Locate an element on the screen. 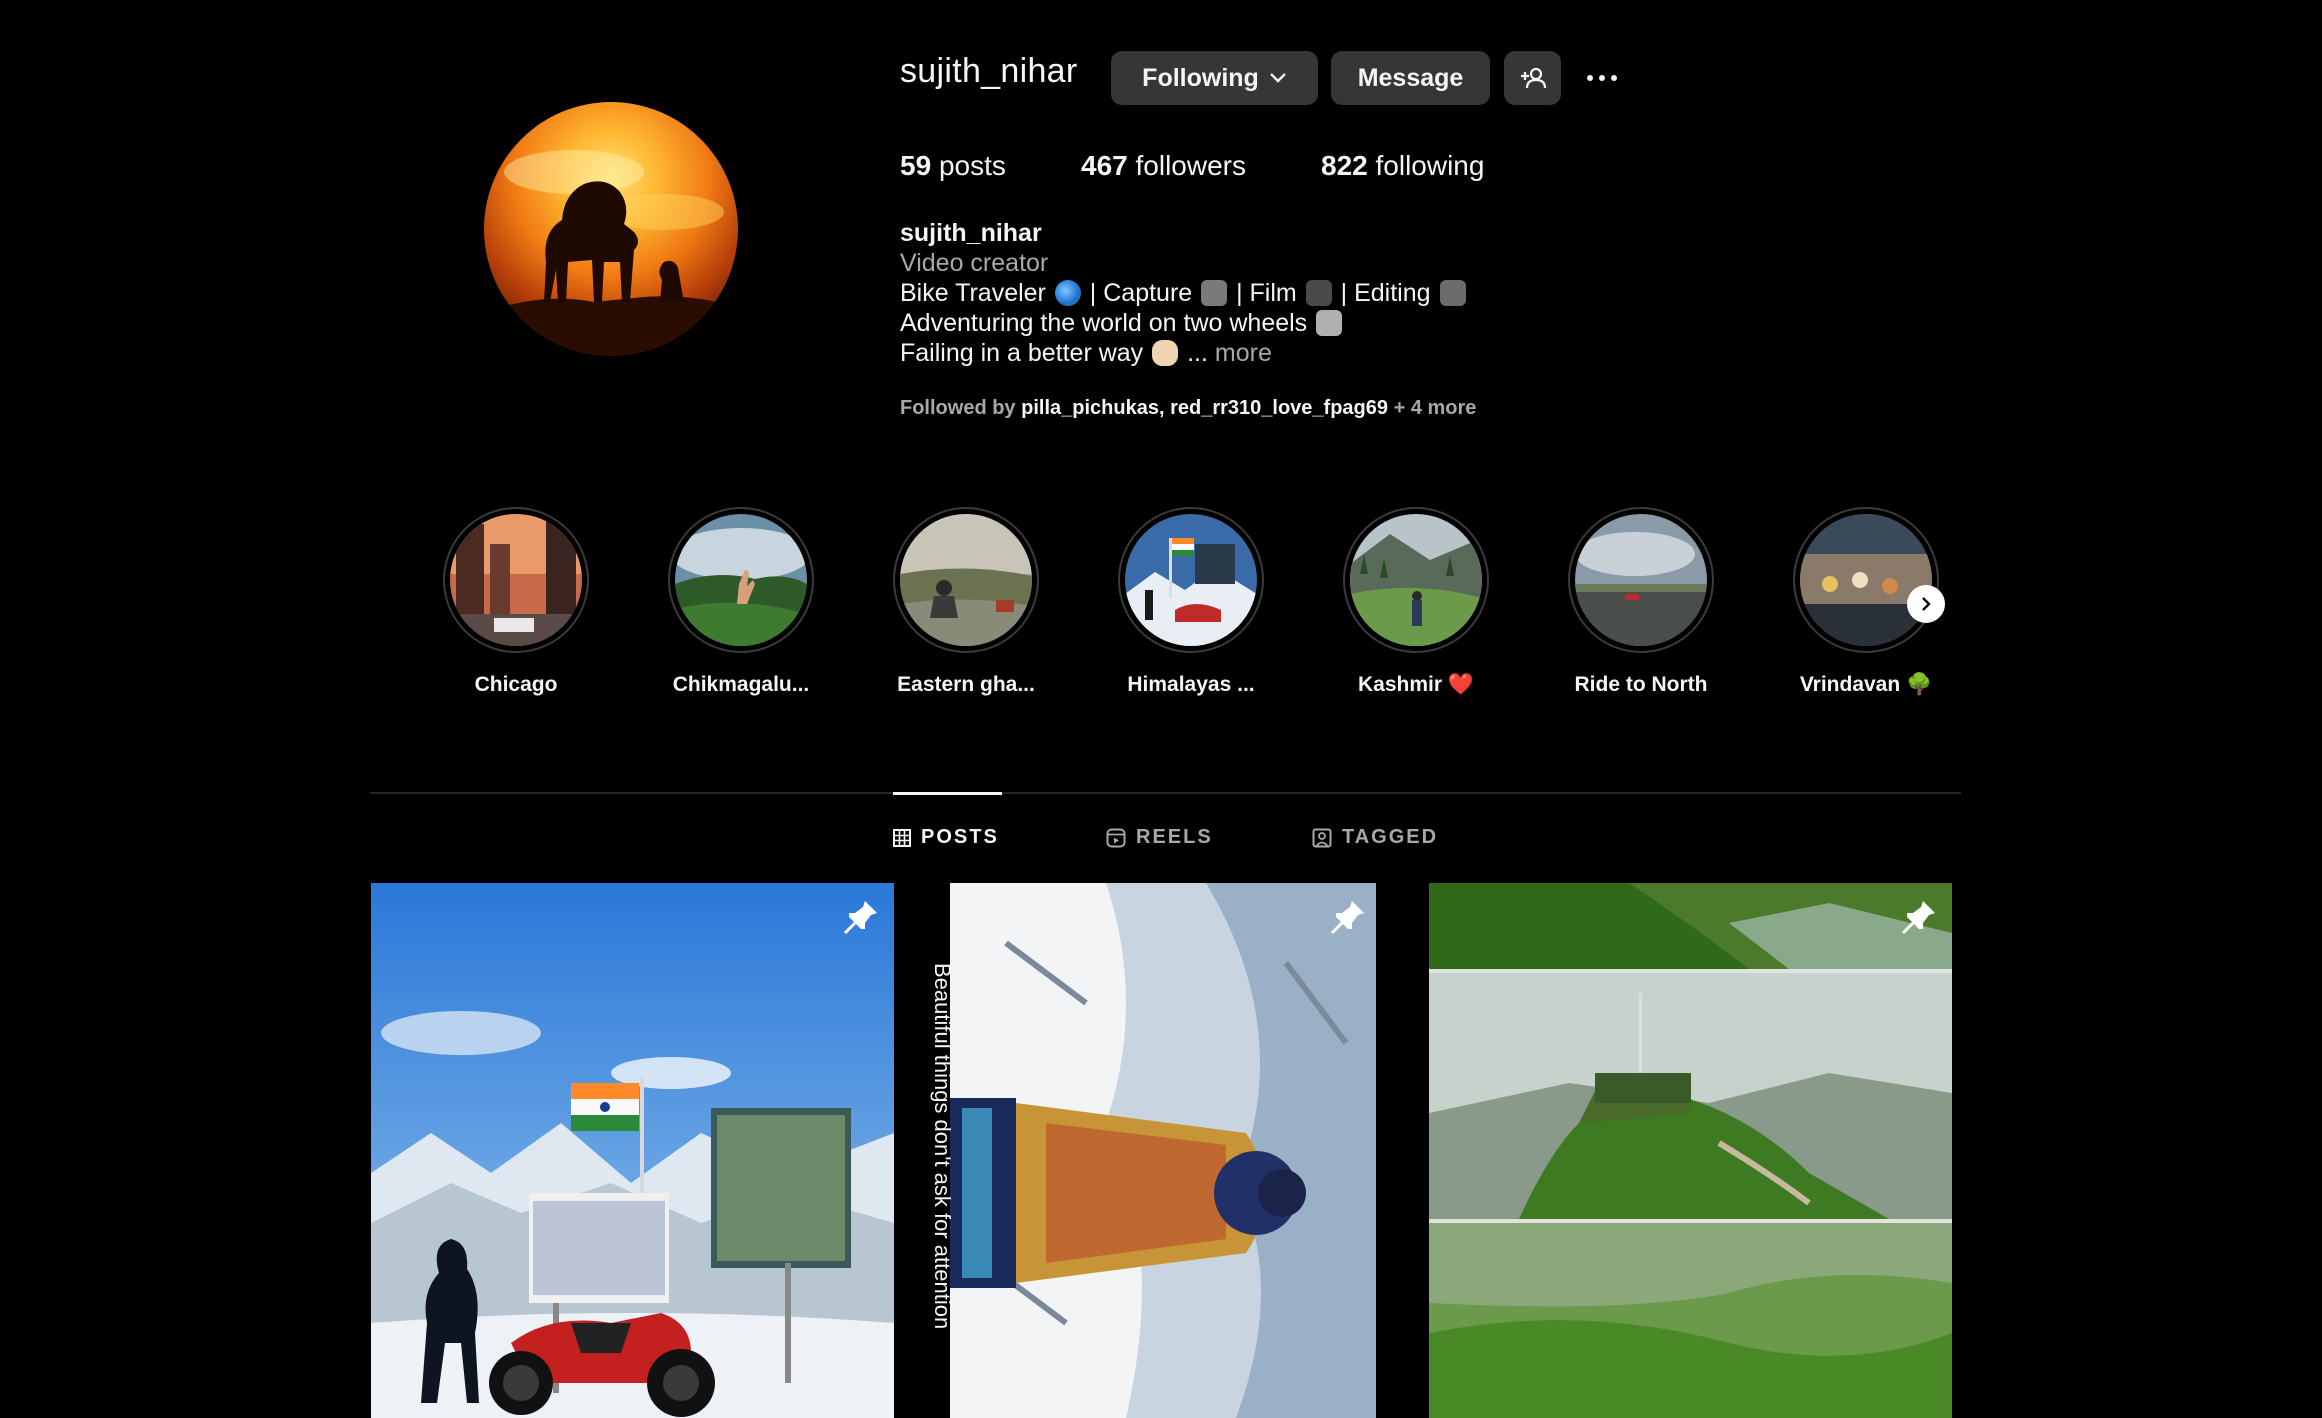  tab-tagged: TAGGED is located at coordinates (1375, 837).